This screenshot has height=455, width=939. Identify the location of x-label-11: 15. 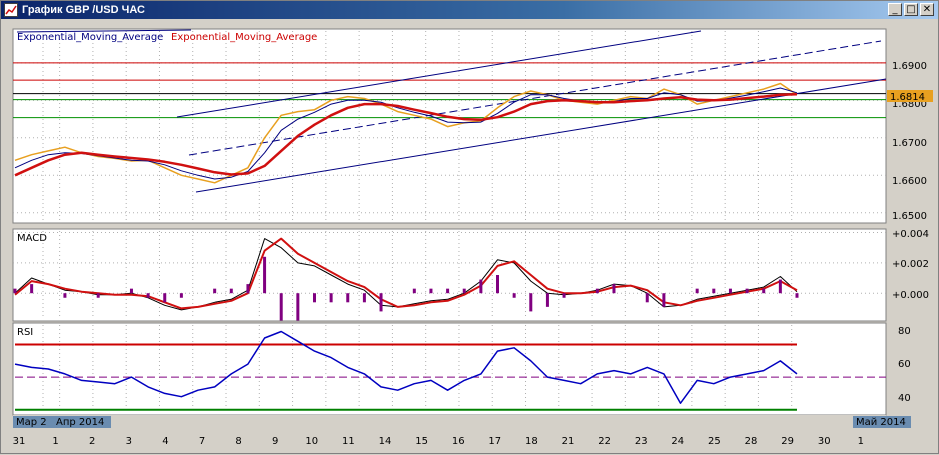
(421, 441).